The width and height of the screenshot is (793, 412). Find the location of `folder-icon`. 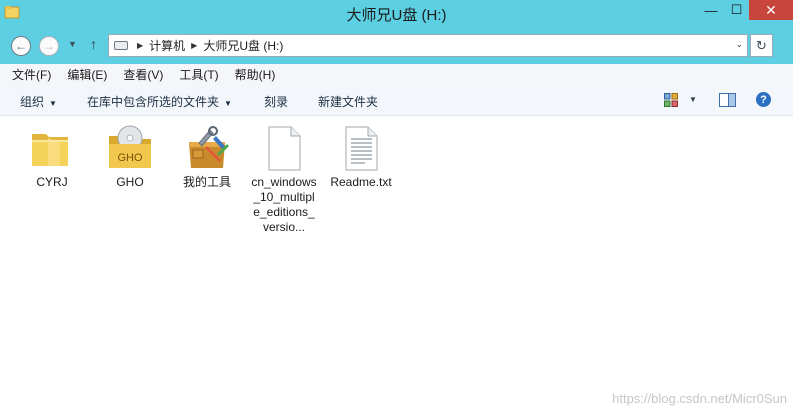

folder-icon is located at coordinates (50, 150).